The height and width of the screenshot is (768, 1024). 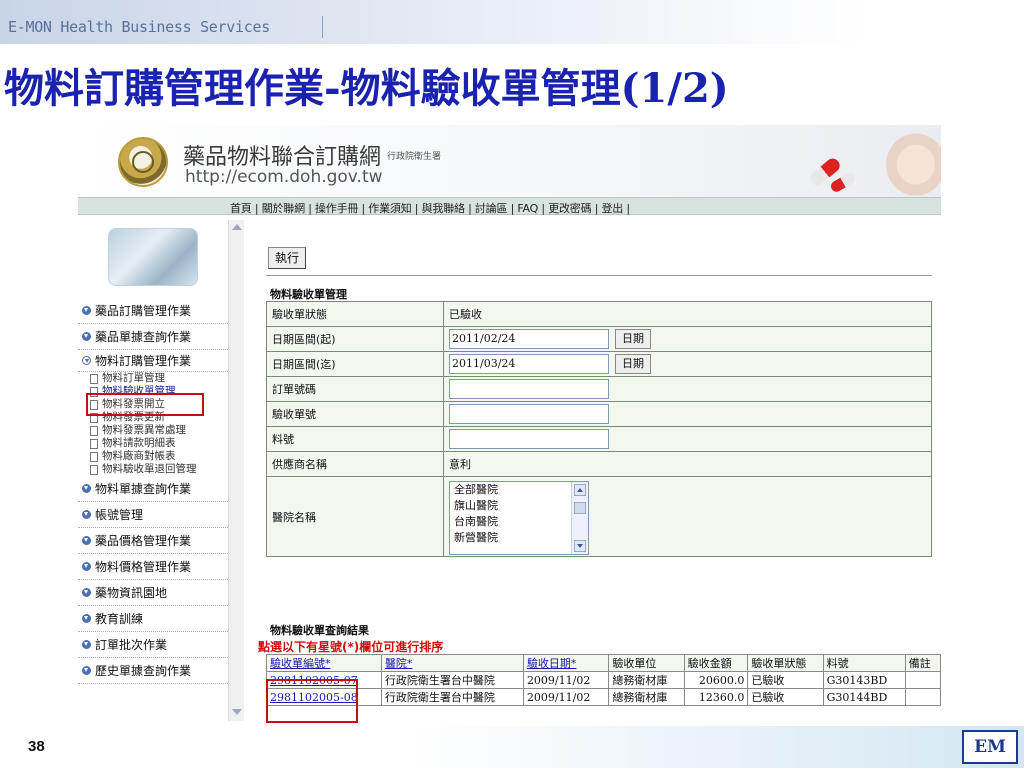 What do you see at coordinates (633, 339) in the screenshot?
I see `date-start-picker-button: 日期` at bounding box center [633, 339].